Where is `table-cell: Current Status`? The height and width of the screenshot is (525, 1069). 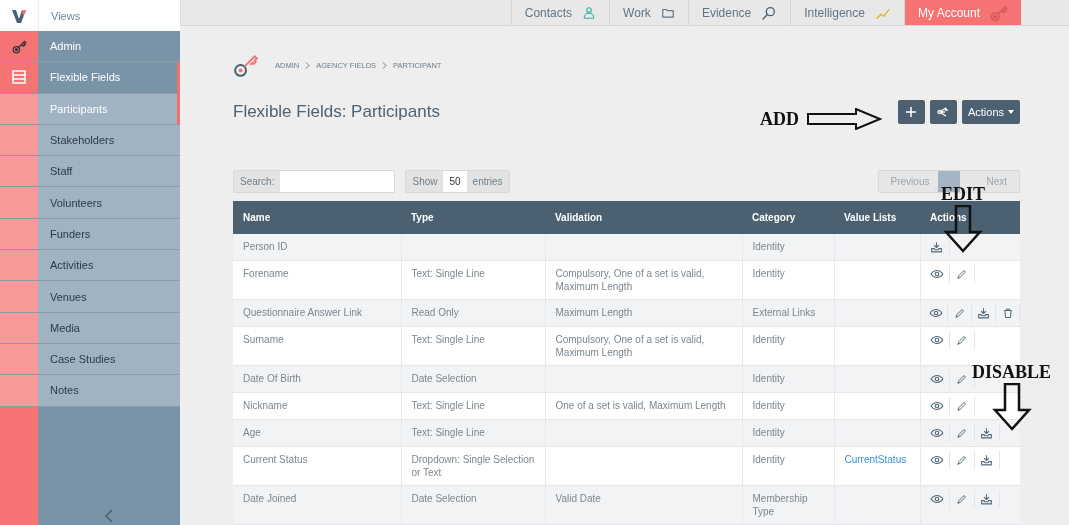
table-cell: Current Status is located at coordinates (317, 466).